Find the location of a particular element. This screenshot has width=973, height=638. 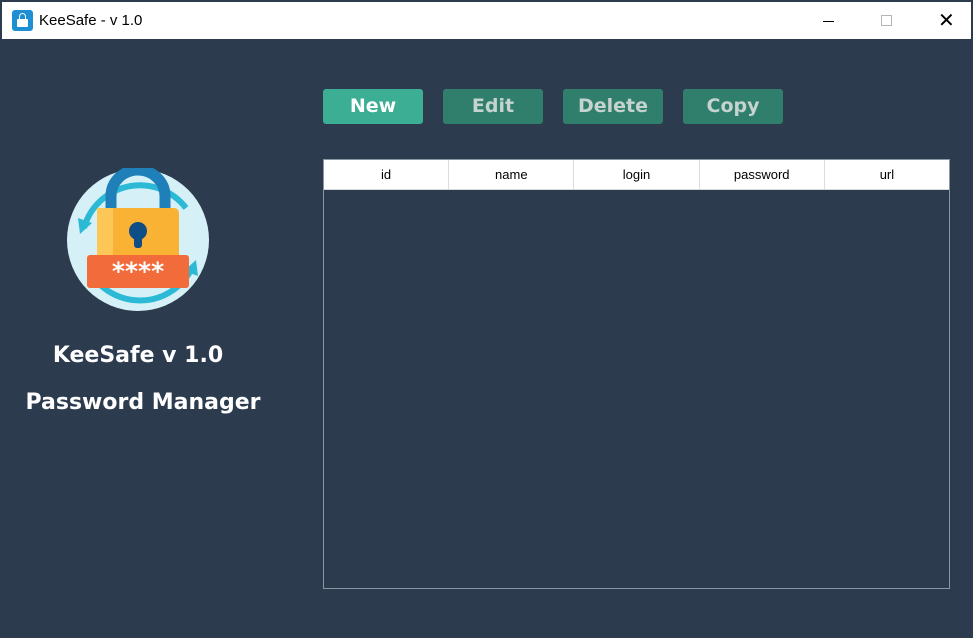

delete-button: Delete is located at coordinates (613, 106).